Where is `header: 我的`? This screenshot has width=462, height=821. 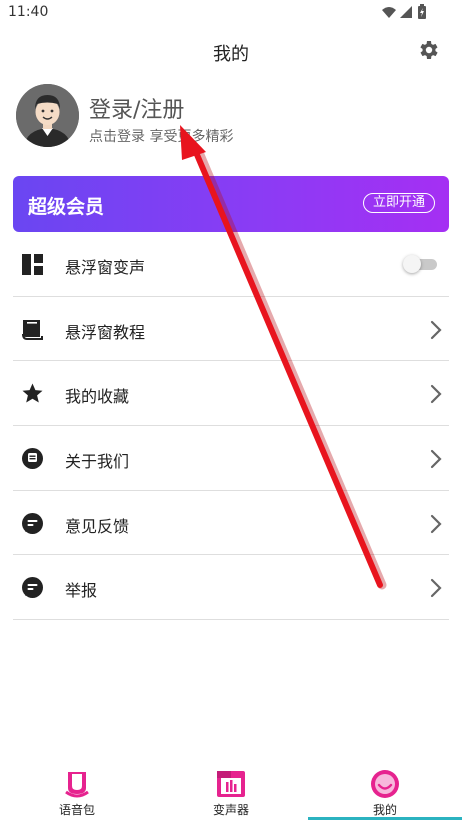
header: 我的 is located at coordinates (231, 51).